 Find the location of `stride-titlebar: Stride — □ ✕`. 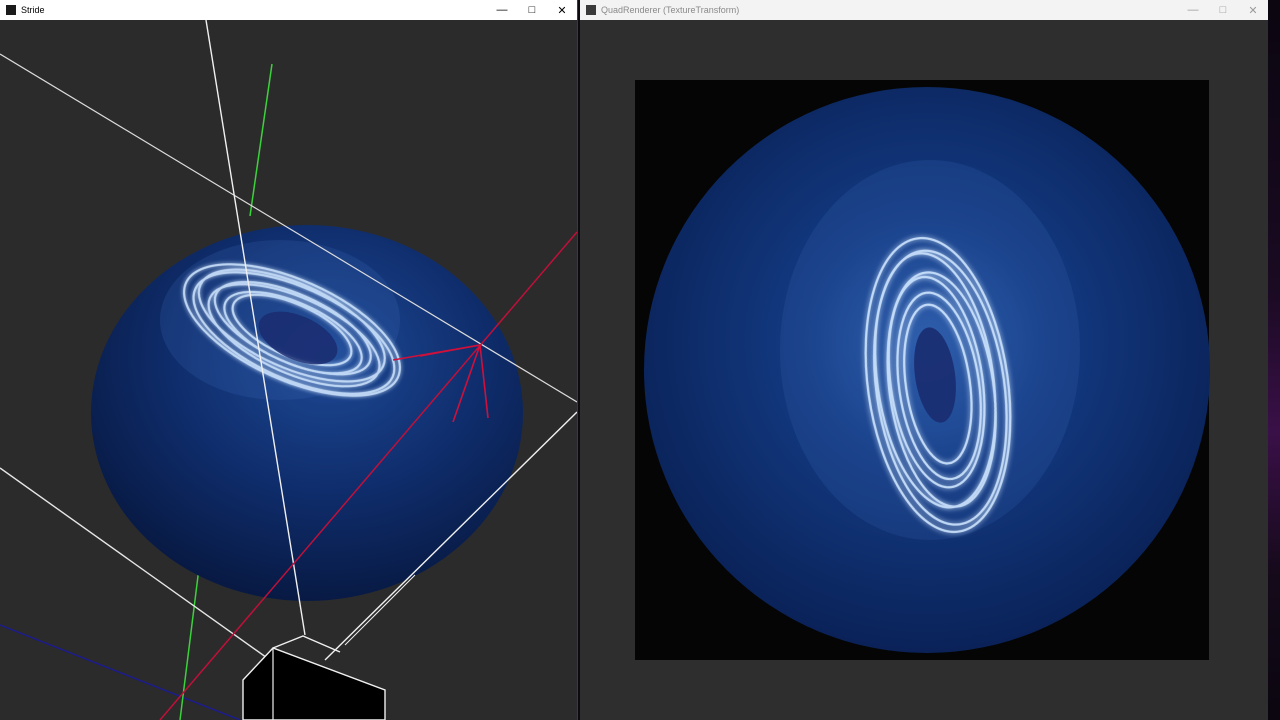

stride-titlebar: Stride — □ ✕ is located at coordinates (288, 10).